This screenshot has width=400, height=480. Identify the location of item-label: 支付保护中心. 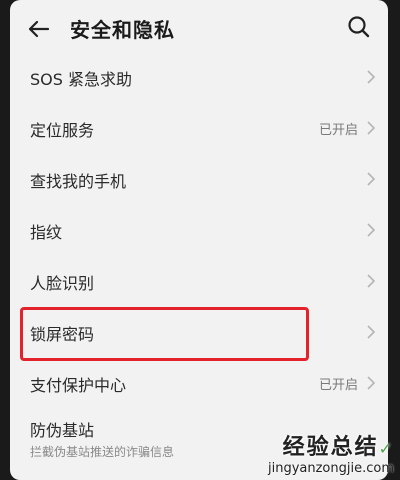
(78, 385).